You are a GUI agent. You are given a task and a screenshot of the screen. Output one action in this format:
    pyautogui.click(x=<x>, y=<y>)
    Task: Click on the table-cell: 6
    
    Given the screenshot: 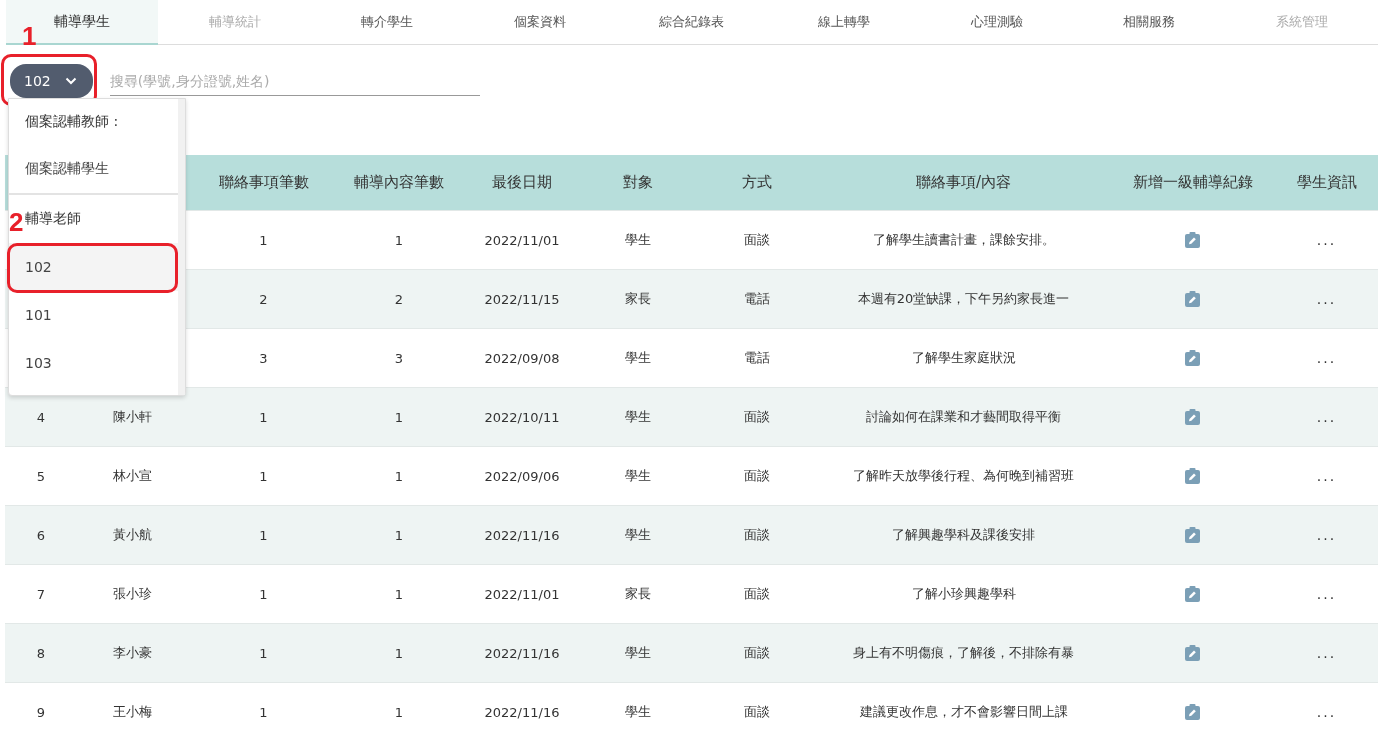 What is the action you would take?
    pyautogui.click(x=41, y=535)
    